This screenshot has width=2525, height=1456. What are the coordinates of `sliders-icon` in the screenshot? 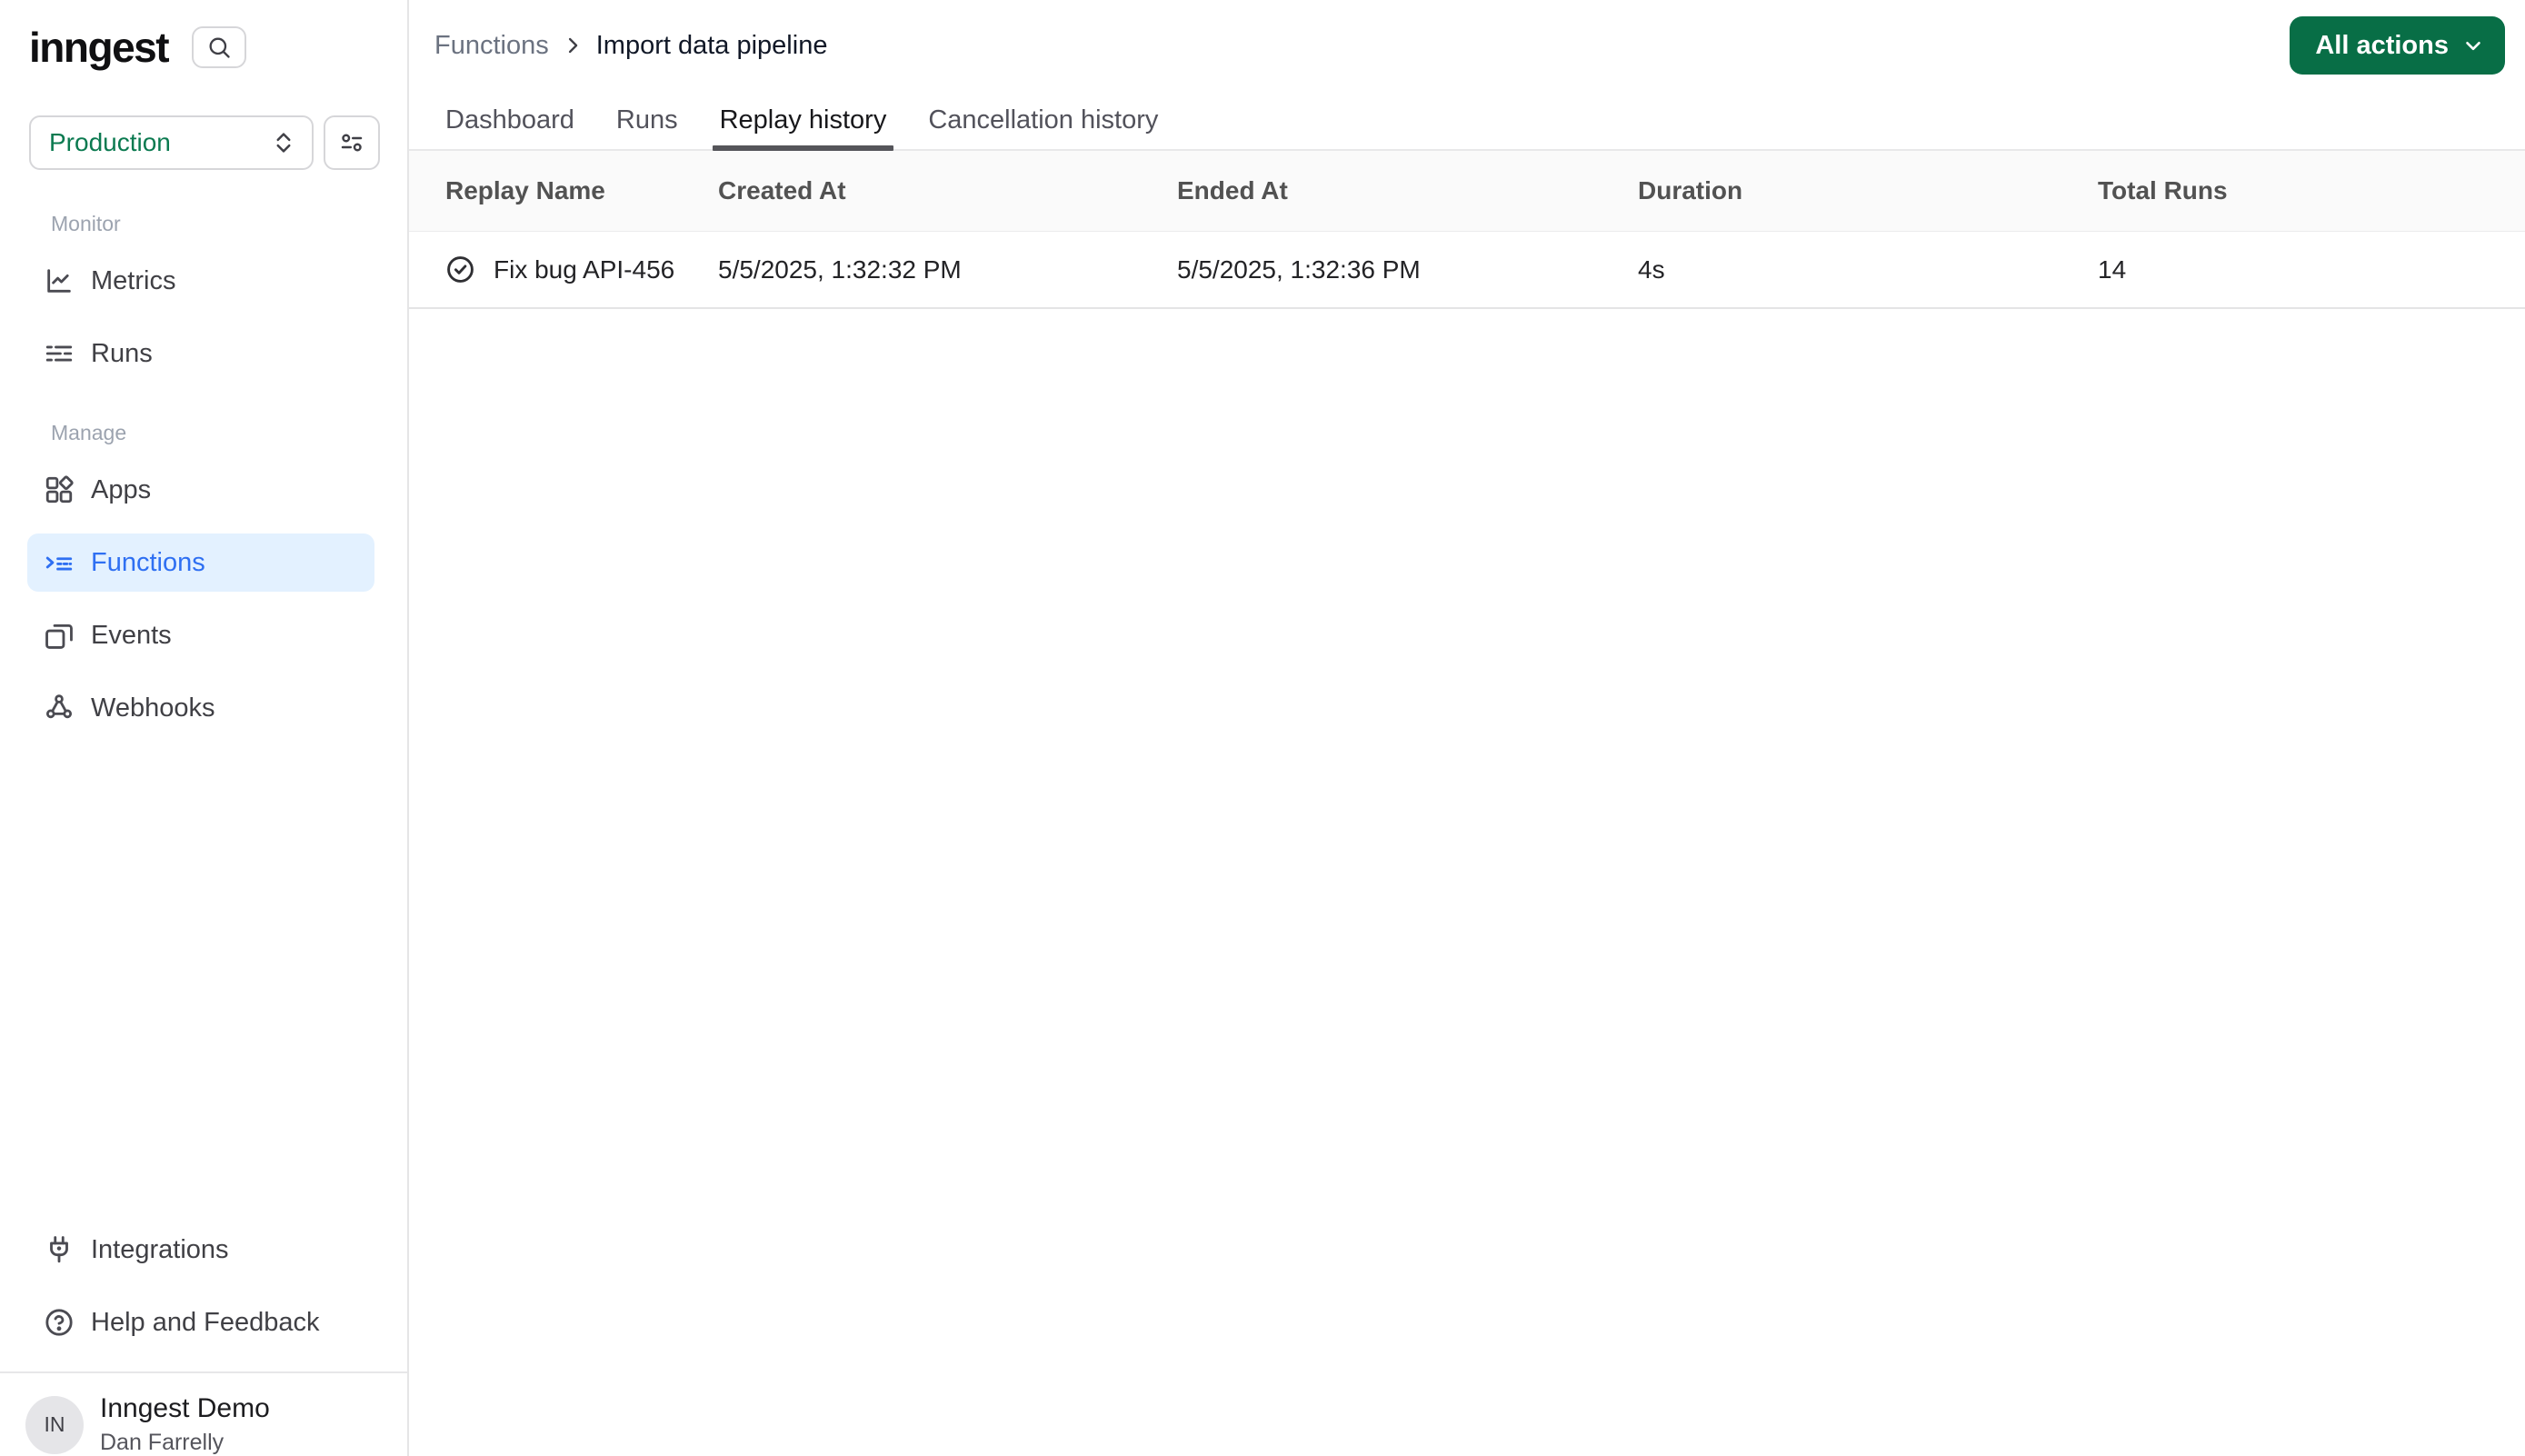 It's located at (352, 142).